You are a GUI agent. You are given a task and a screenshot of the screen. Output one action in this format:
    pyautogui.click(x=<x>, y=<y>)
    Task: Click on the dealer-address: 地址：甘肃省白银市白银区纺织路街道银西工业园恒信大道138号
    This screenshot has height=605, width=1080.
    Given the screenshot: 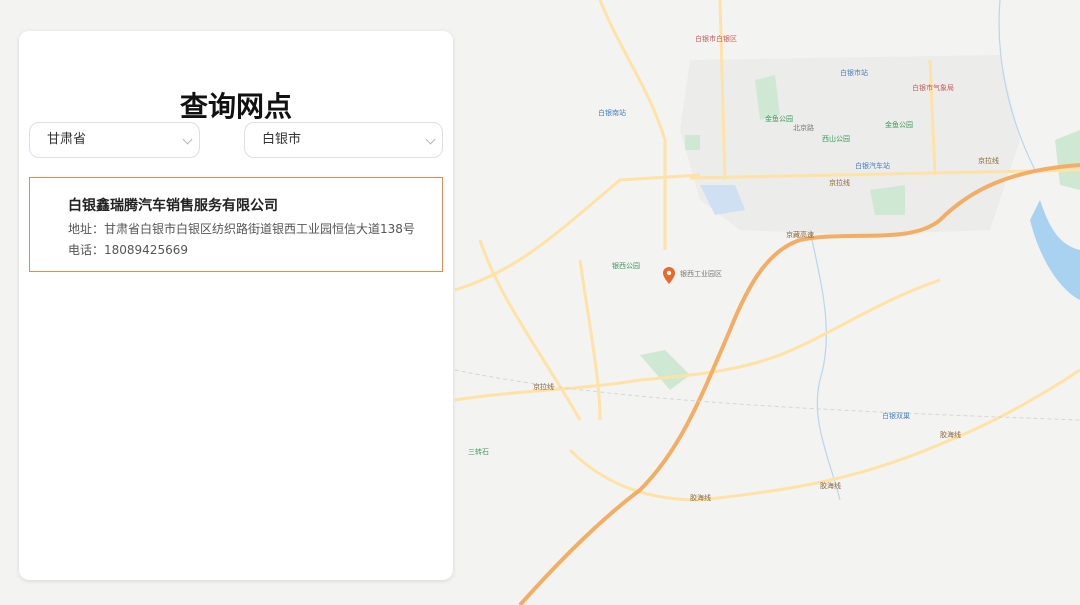 What is the action you would take?
    pyautogui.click(x=241, y=229)
    